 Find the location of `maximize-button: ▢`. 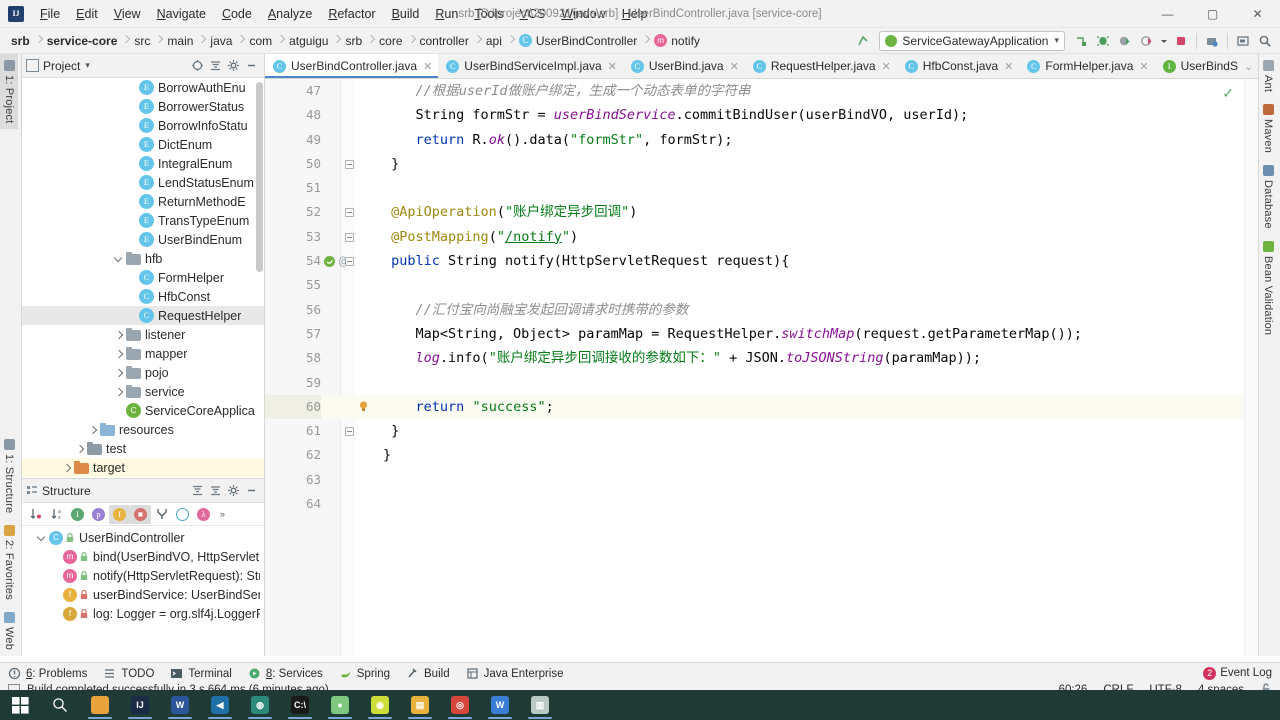

maximize-button: ▢ is located at coordinates (1212, 14).